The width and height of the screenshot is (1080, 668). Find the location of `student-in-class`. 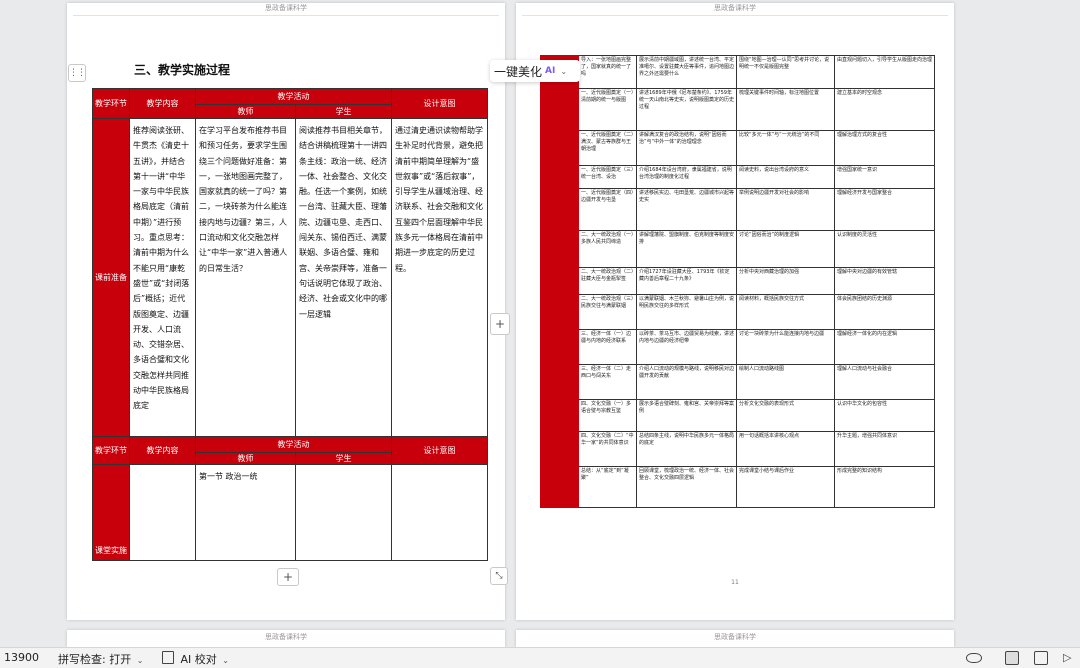

student-in-class is located at coordinates (343, 512).